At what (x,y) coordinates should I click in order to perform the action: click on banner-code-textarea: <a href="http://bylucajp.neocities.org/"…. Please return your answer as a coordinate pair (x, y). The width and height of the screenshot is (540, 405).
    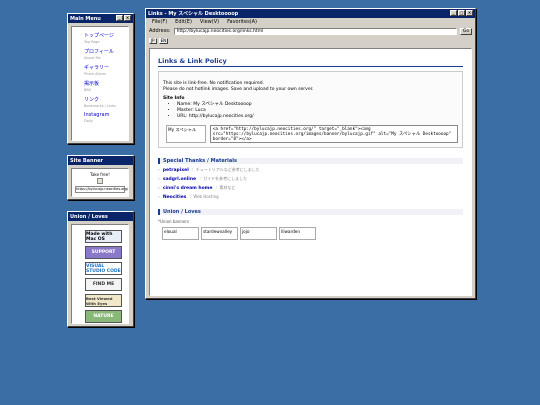
    Looking at the image, I should click on (333, 134).